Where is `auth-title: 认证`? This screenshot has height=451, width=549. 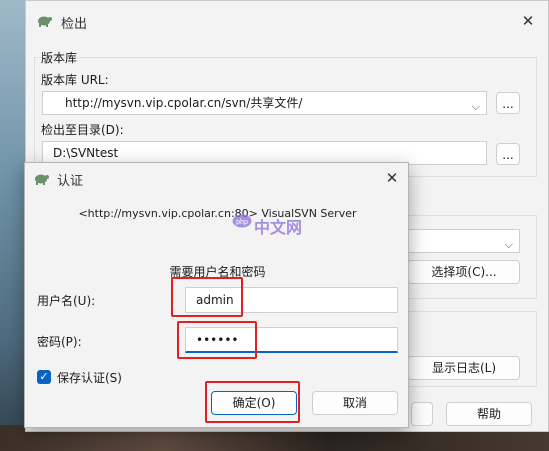 auth-title: 认证 is located at coordinates (70, 181).